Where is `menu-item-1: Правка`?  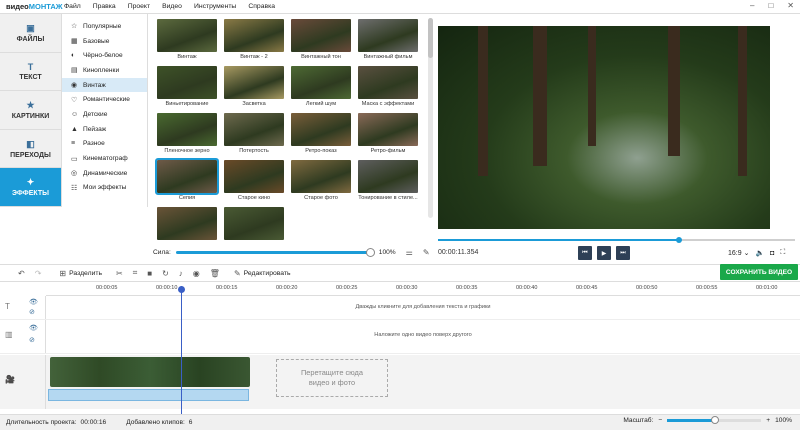
menu-item-1: Правка is located at coordinates (104, 6).